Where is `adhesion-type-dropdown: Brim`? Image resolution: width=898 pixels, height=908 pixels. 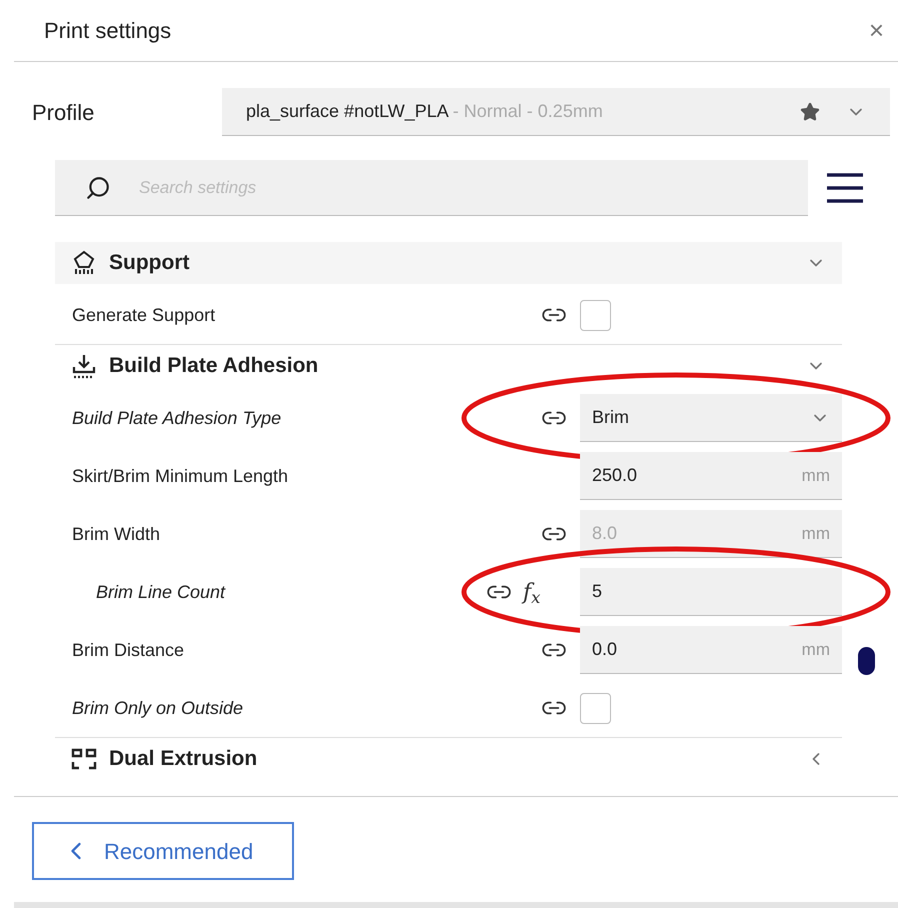
adhesion-type-dropdown: Brim is located at coordinates (711, 418).